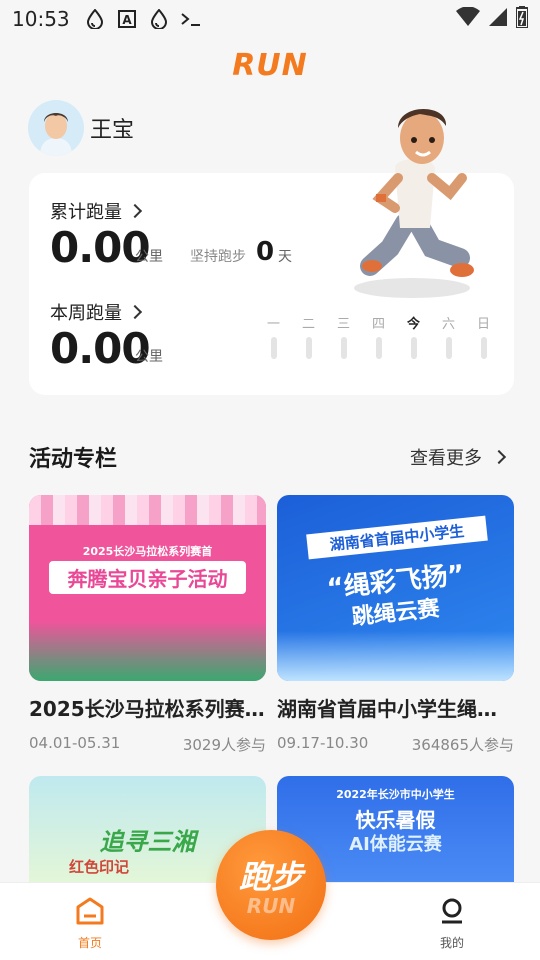  Describe the element at coordinates (451, 943) in the screenshot. I see `nav-mine-label: 我的` at that location.